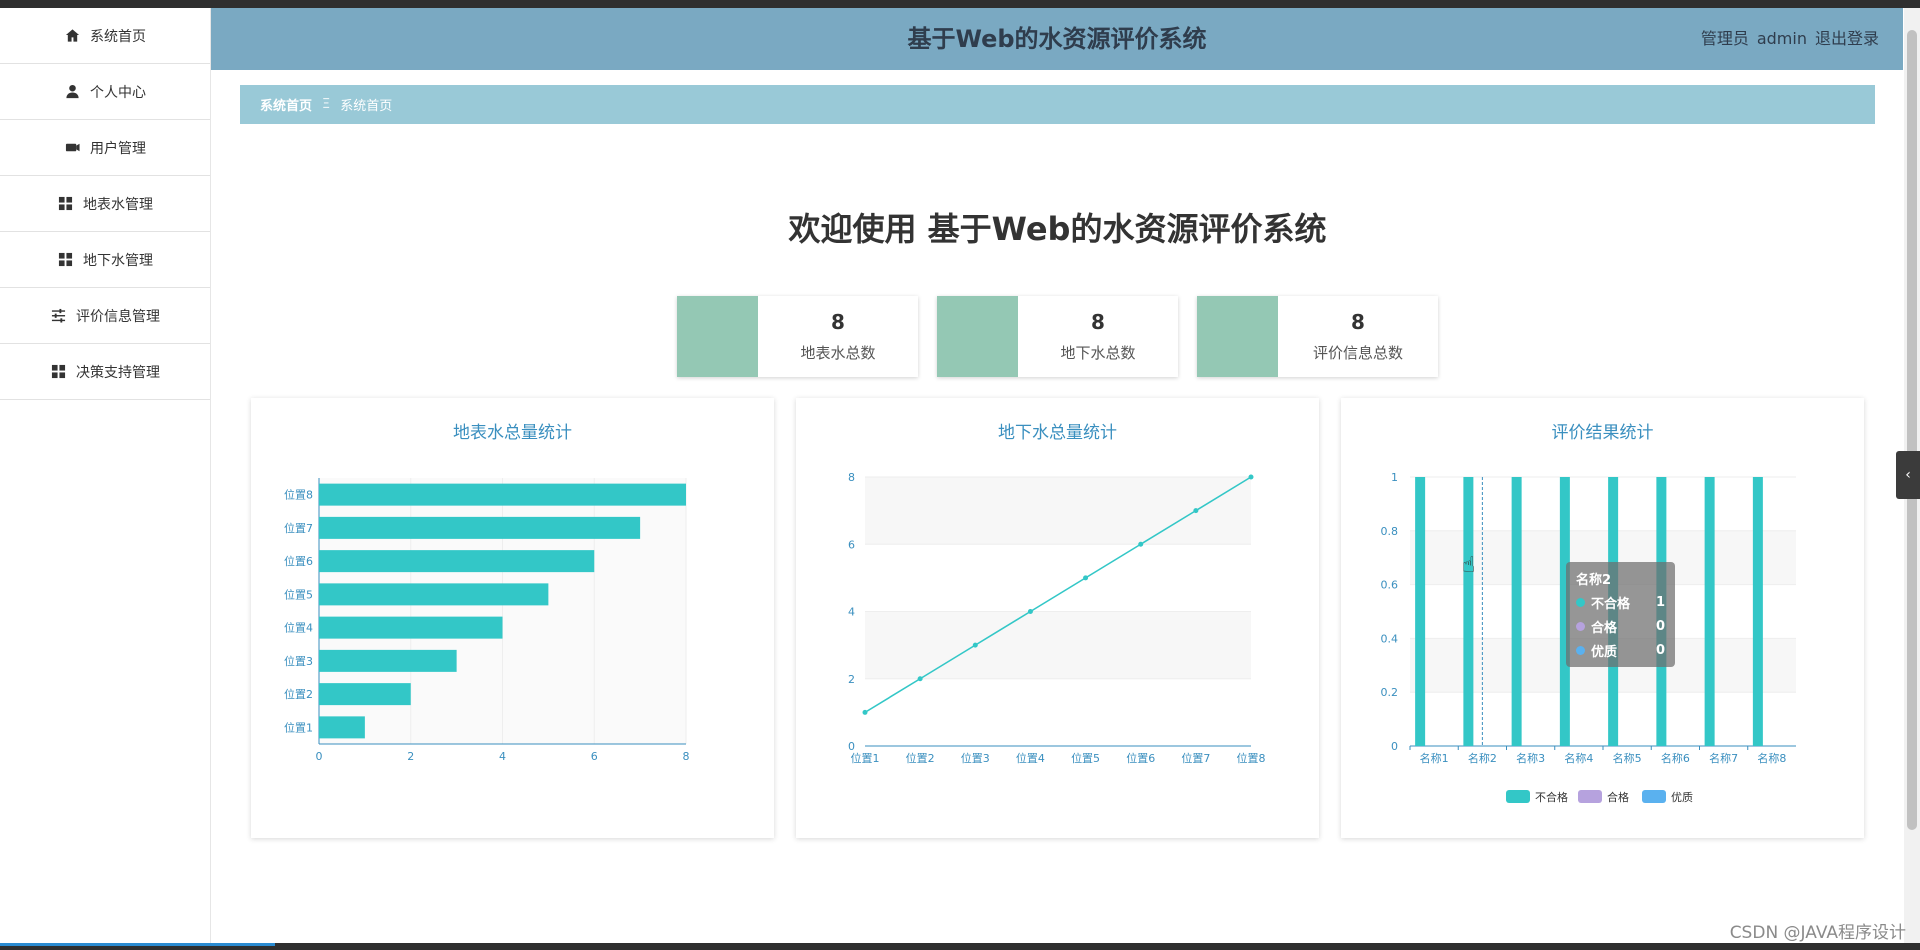  I want to click on sidebar-item-label: 地下水管理, so click(118, 260).